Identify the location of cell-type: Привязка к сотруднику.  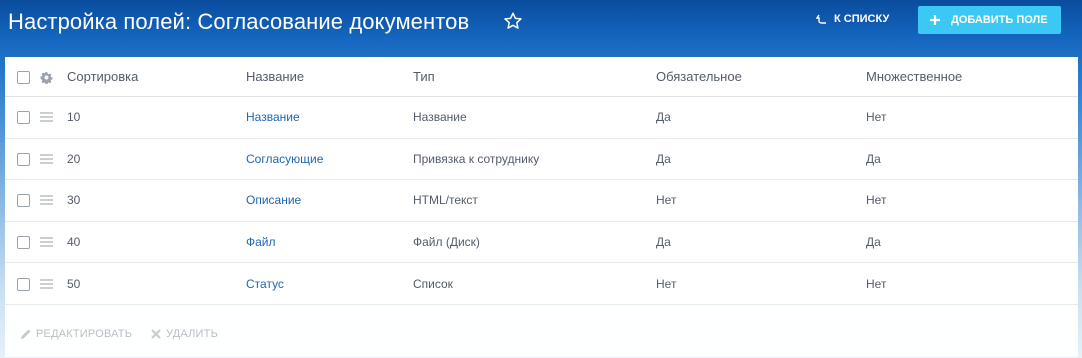
(476, 158).